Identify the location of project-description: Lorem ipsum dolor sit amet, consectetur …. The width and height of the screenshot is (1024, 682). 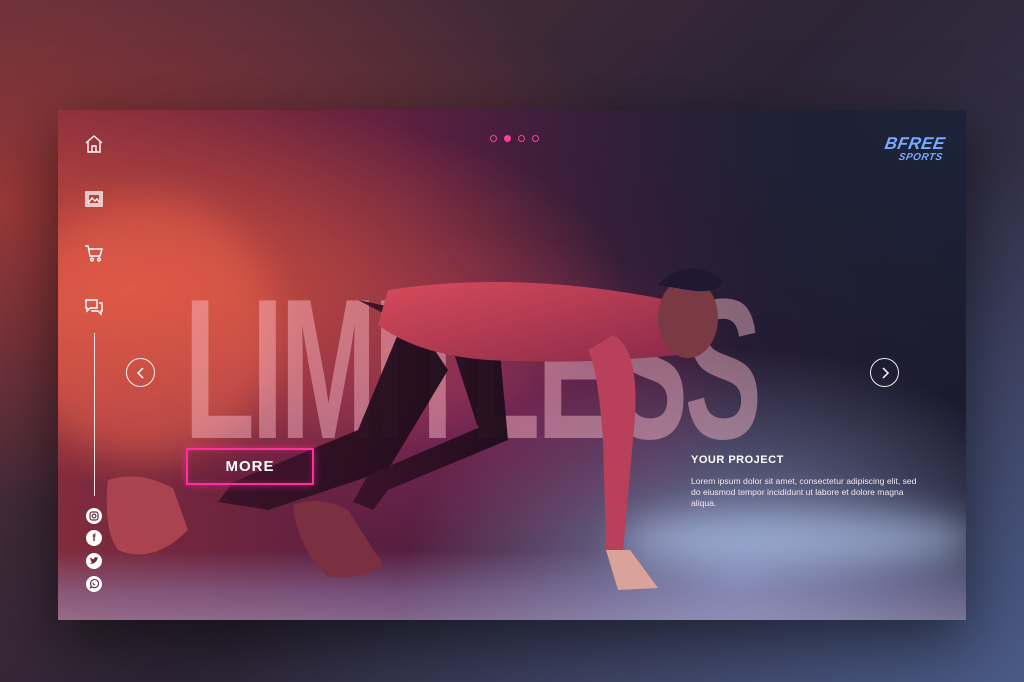
(804, 492).